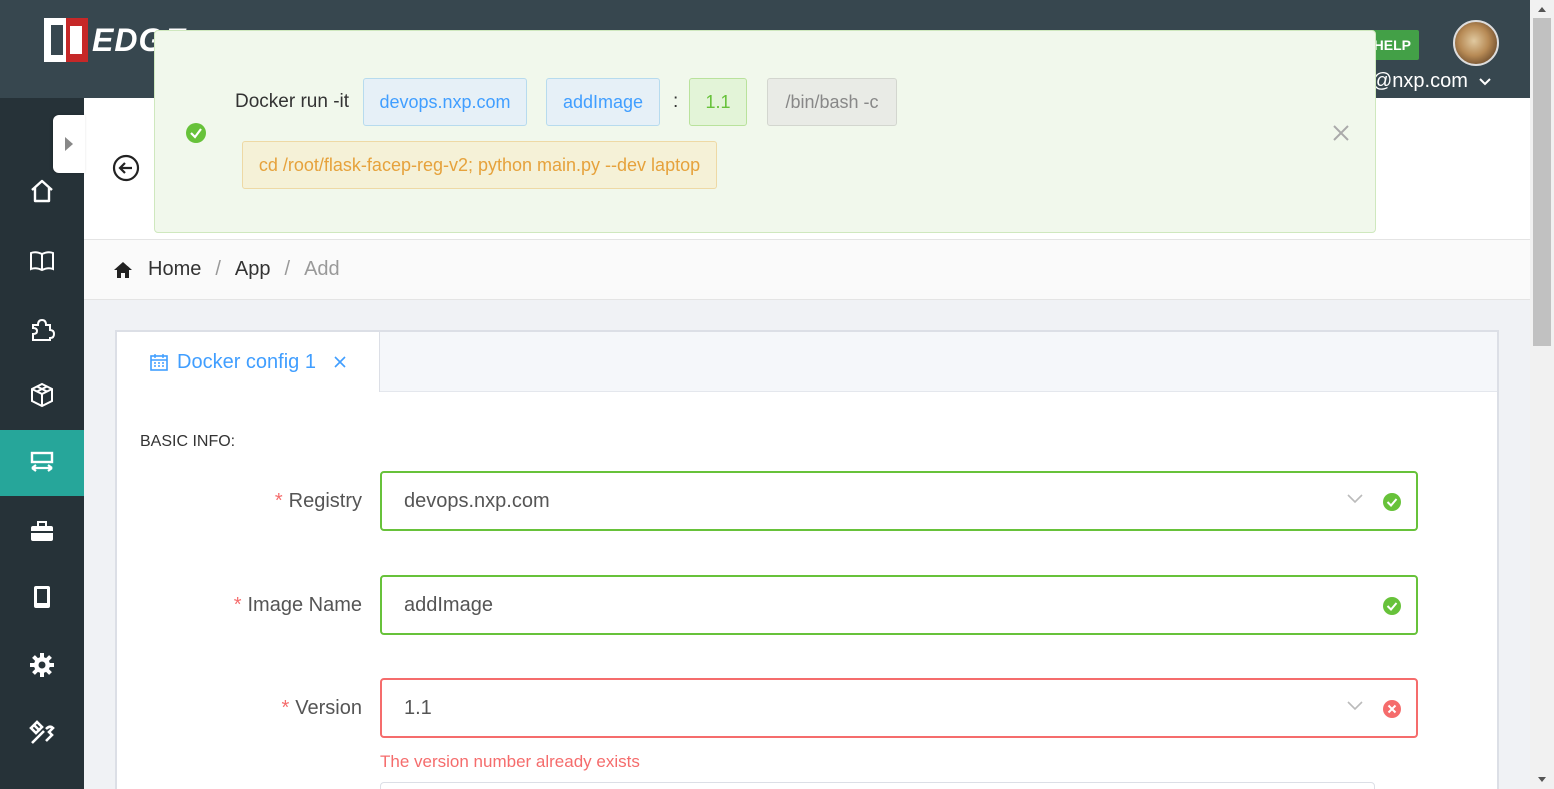  What do you see at coordinates (510, 761) in the screenshot?
I see `version-error-message: The version number already exists` at bounding box center [510, 761].